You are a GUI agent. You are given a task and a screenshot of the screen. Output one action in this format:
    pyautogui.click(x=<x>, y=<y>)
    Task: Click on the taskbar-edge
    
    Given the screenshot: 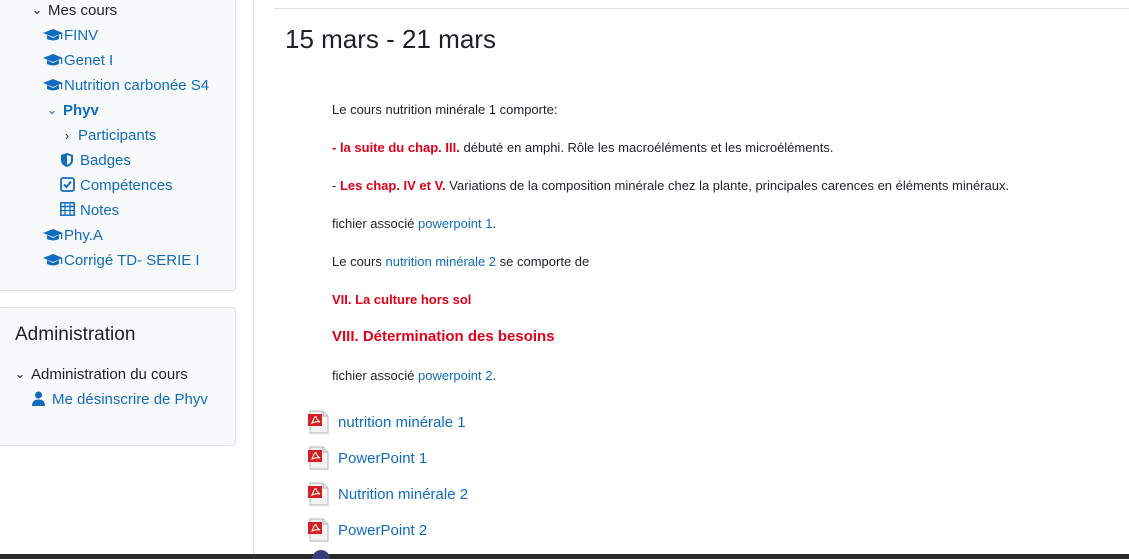 What is the action you would take?
    pyautogui.click(x=564, y=556)
    